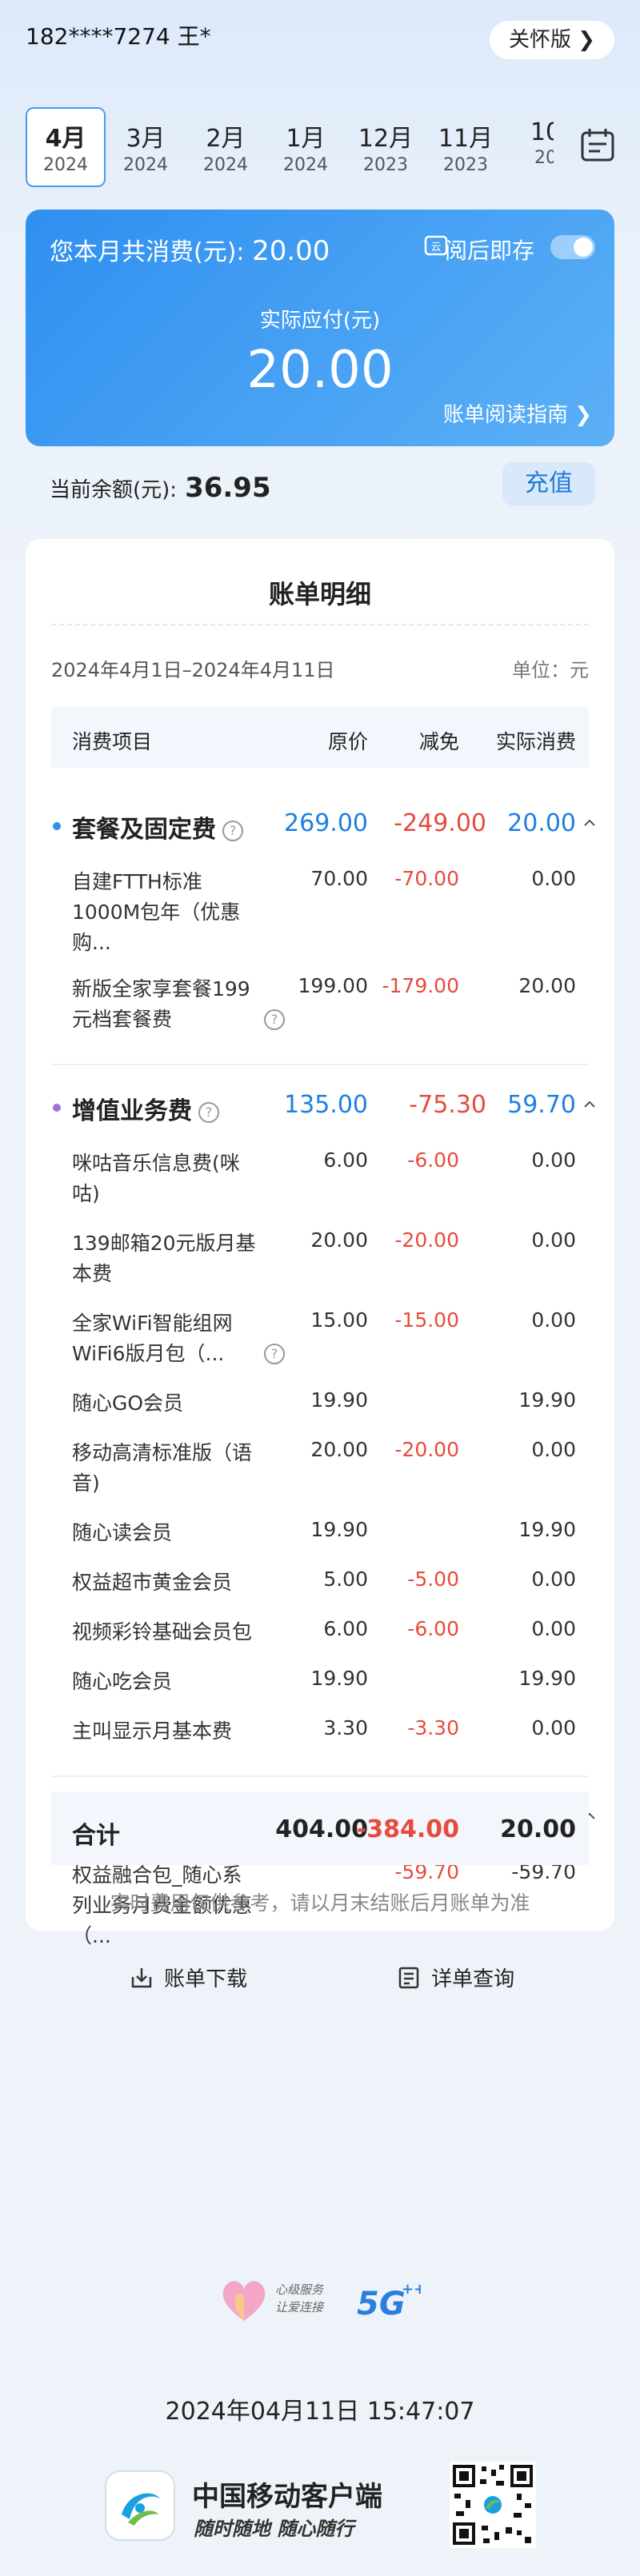 Image resolution: width=640 pixels, height=2576 pixels. Describe the element at coordinates (347, 741) in the screenshot. I see `header-orig: 原价` at that location.